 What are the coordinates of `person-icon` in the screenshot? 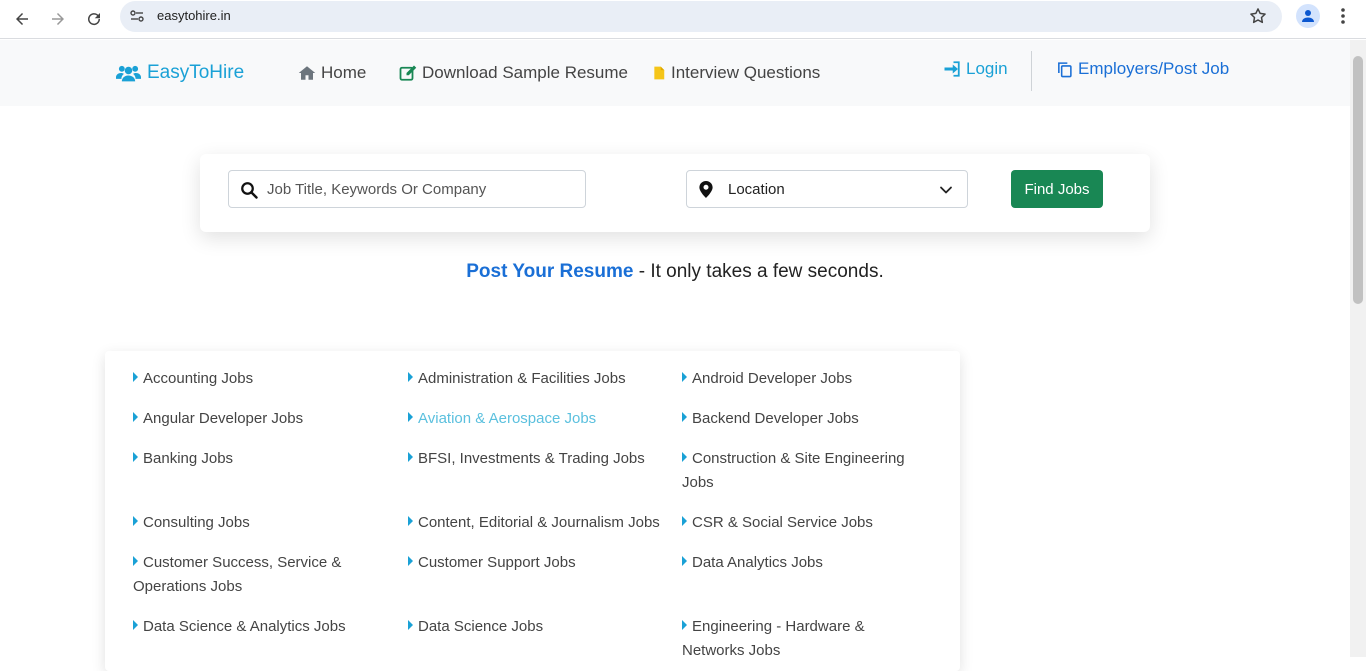 It's located at (1308, 16).